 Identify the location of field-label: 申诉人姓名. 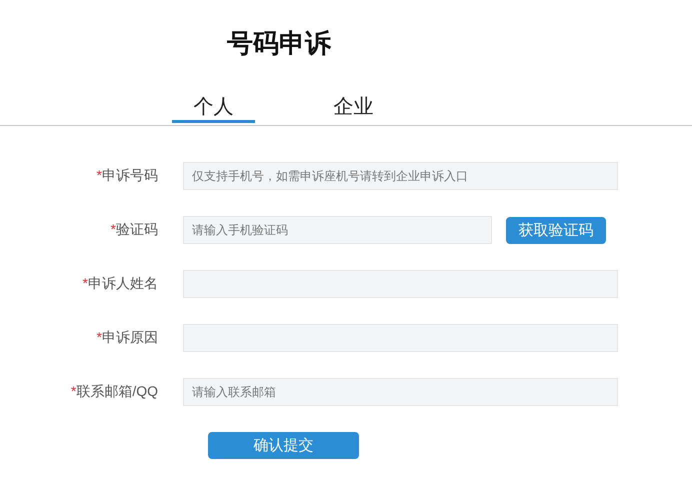
(123, 283).